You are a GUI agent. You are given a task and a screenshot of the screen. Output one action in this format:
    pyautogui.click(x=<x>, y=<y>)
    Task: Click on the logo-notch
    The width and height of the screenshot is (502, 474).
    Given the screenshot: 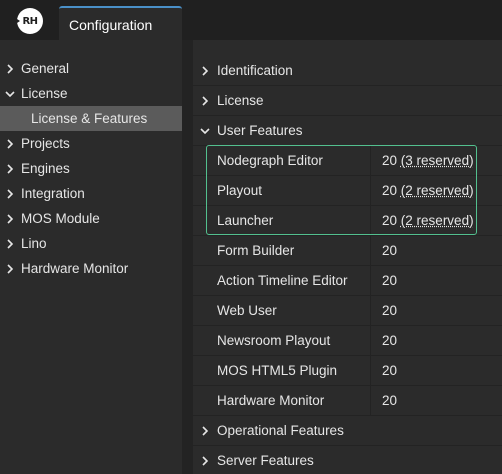 What is the action you would take?
    pyautogui.click(x=17, y=21)
    